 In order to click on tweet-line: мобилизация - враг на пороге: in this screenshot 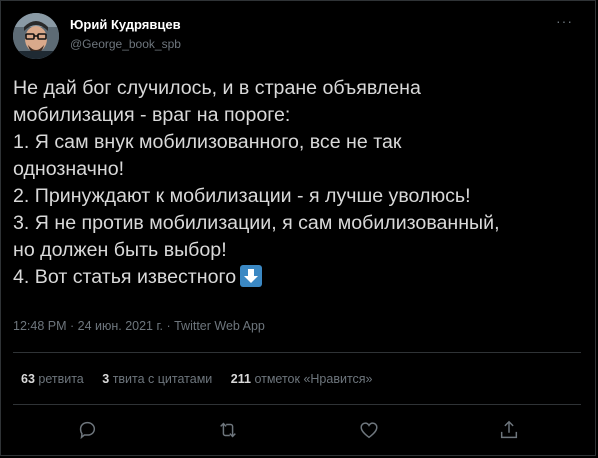, I will do `click(152, 115)`.